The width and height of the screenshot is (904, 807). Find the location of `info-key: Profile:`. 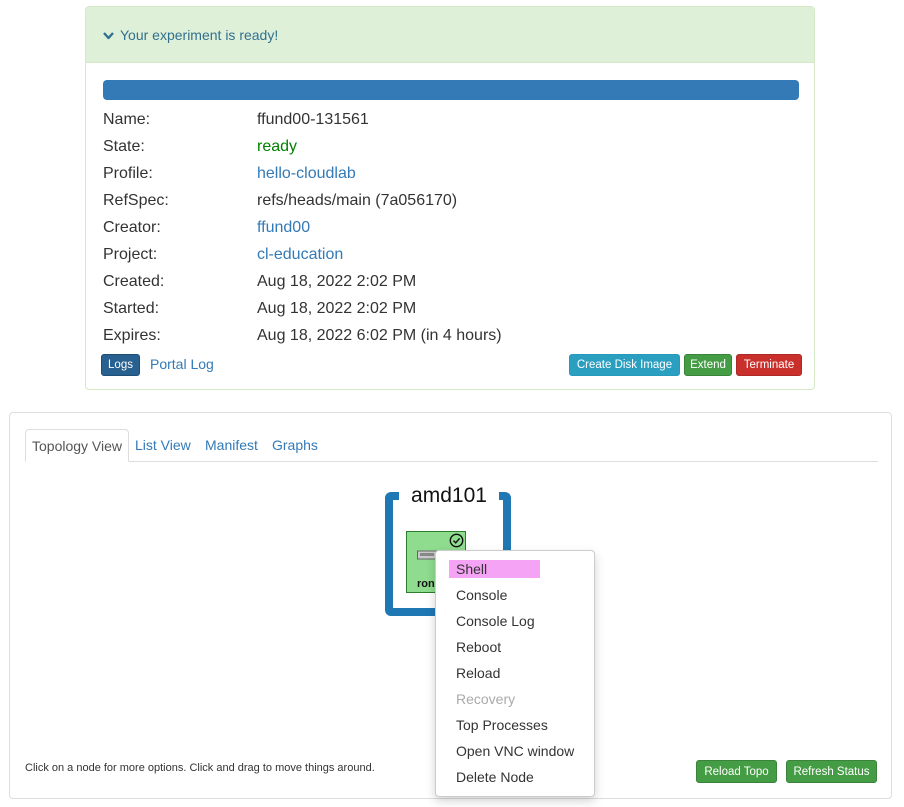

info-key: Profile: is located at coordinates (128, 173).